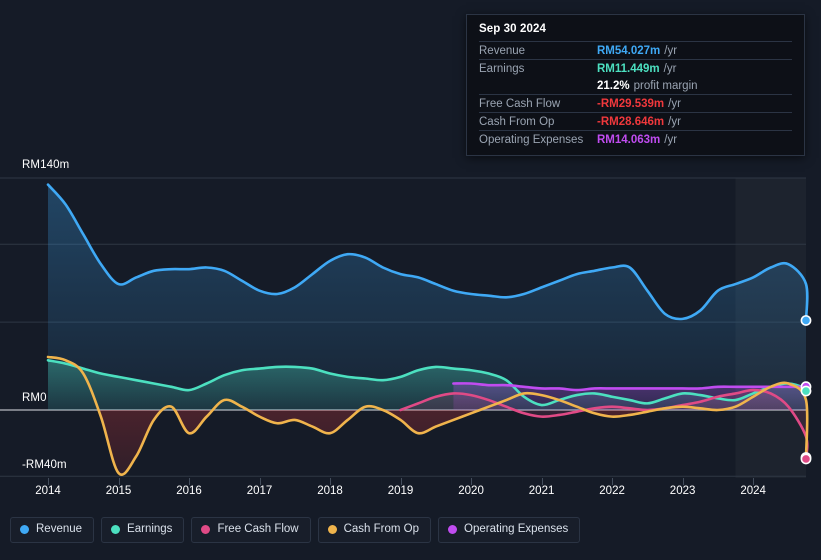  I want to click on tooltip-row: Free Cash Flow -RM29.539m/yr, so click(635, 103).